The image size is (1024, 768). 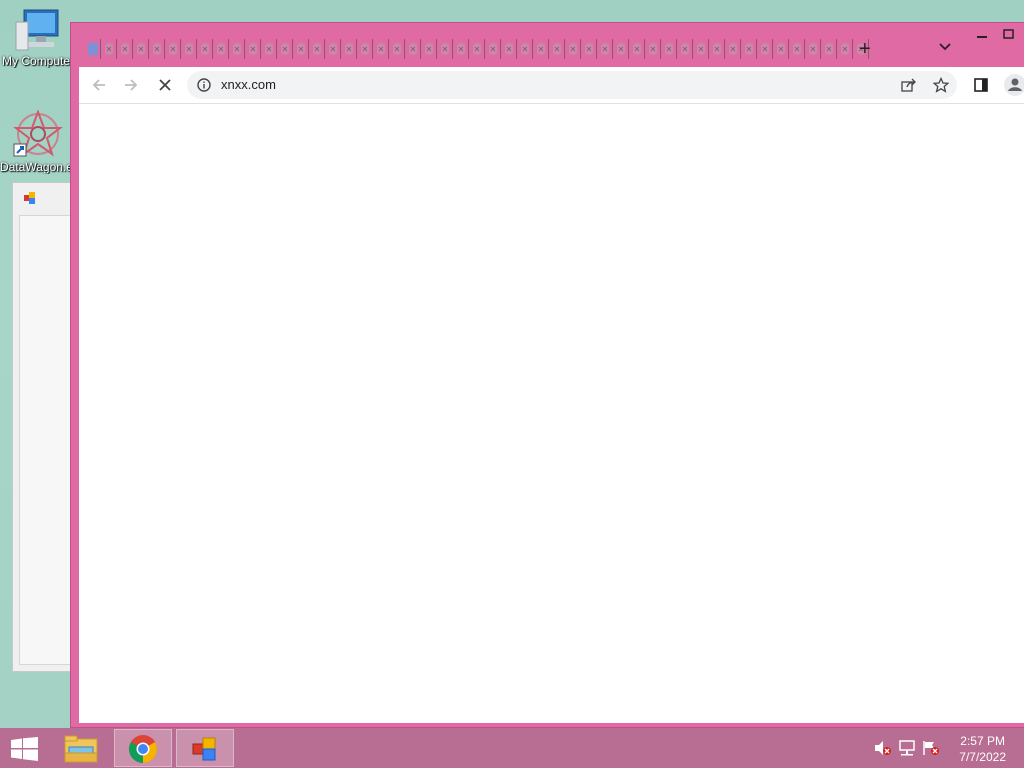 What do you see at coordinates (931, 748) in the screenshot?
I see `action-center-flag-icon` at bounding box center [931, 748].